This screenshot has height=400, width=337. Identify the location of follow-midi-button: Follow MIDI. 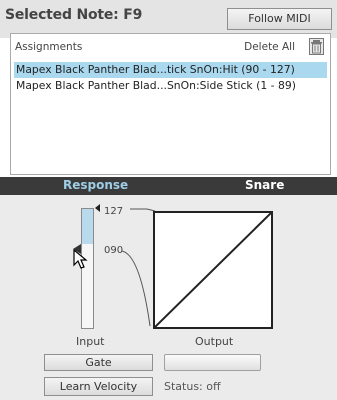
(279, 19).